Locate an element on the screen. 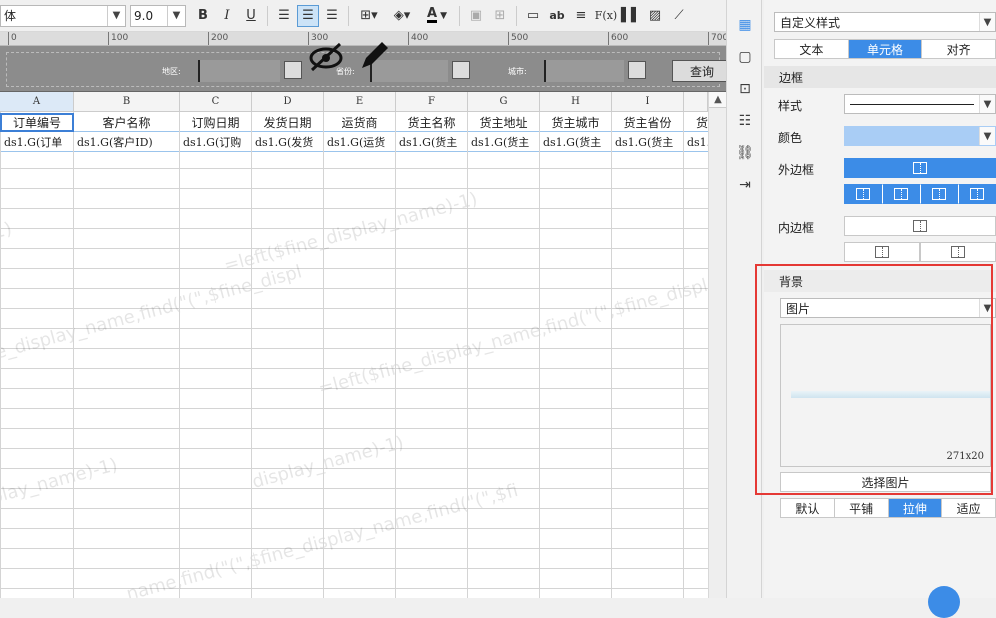 Image resolution: width=996 pixels, height=618 pixels. fill-mode-default: 默认 is located at coordinates (808, 508).